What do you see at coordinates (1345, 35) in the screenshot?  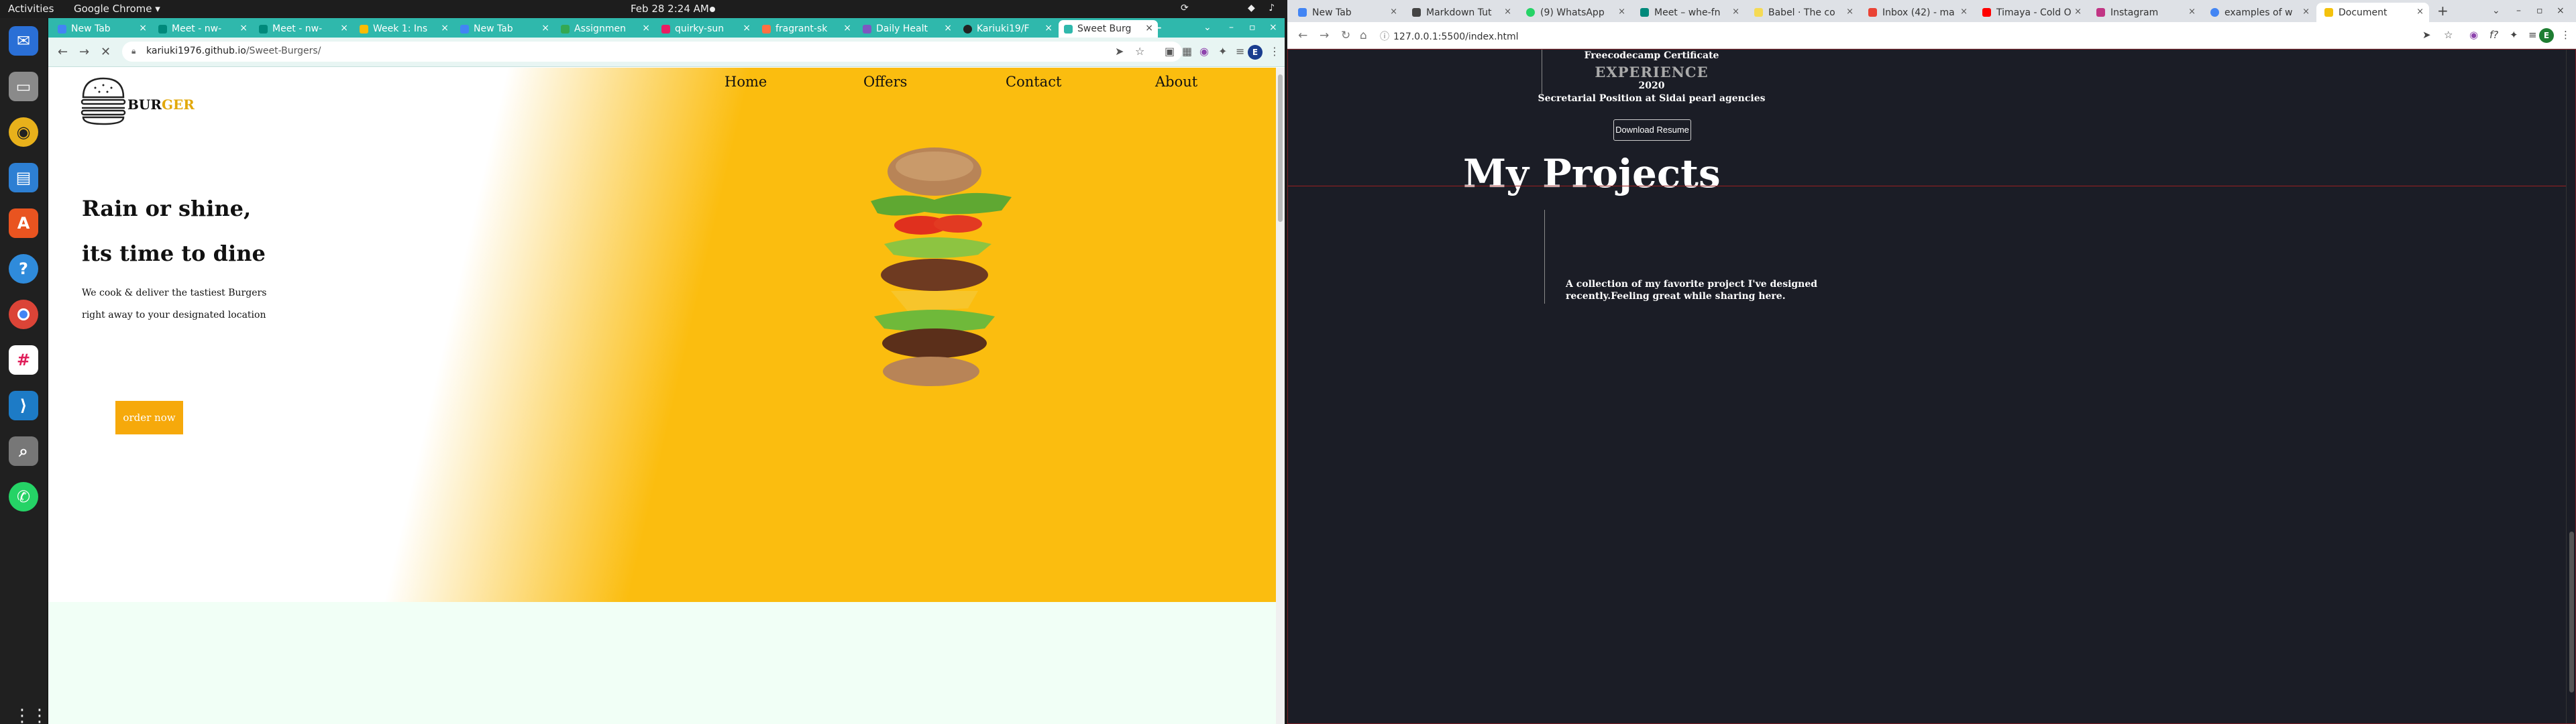 I see `reload-icon: ↻` at bounding box center [1345, 35].